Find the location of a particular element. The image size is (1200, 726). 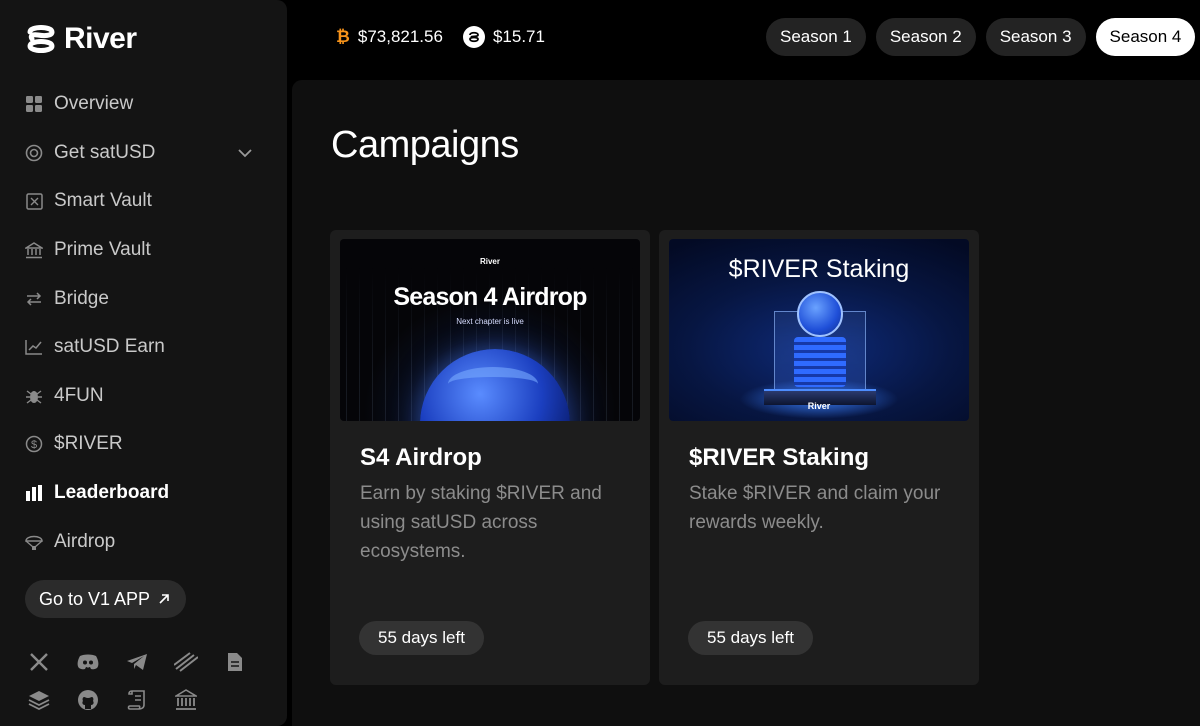

go-to-v1-app-button: Go to V1 APP is located at coordinates (106, 599).